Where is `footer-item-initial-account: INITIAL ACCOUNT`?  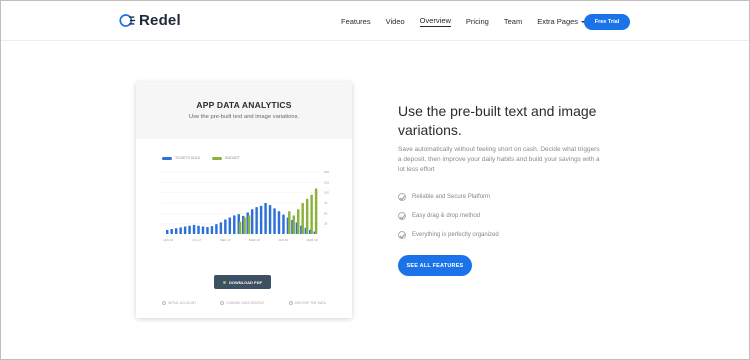 footer-item-initial-account: INITIAL ACCOUNT is located at coordinates (179, 303).